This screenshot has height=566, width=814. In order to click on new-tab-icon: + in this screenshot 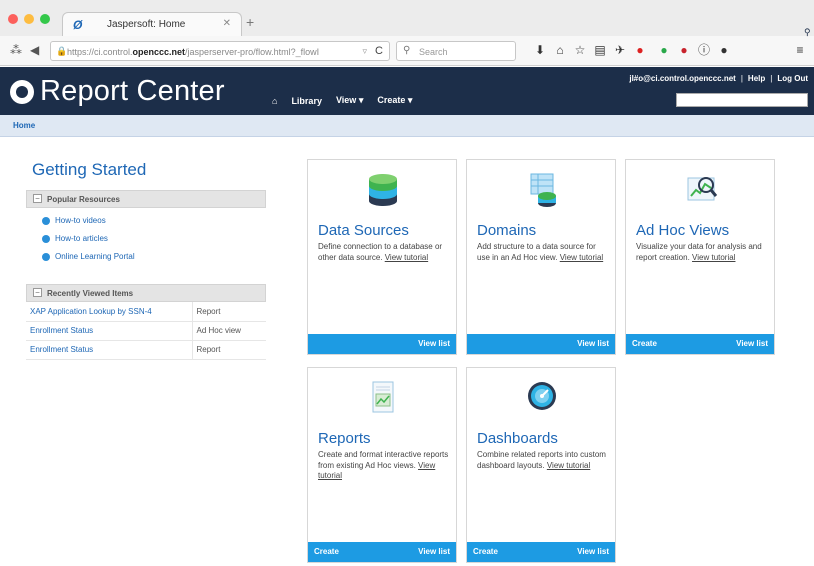, I will do `click(250, 22)`.